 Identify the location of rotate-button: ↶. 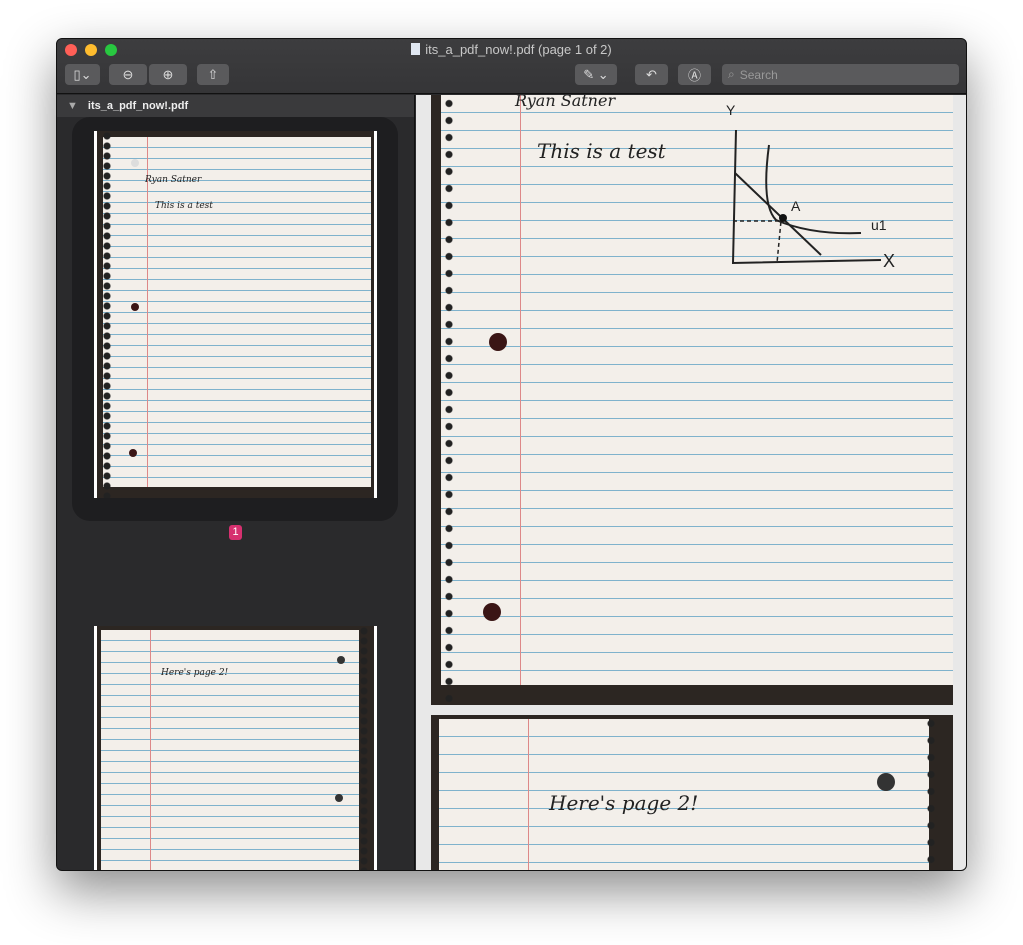
(651, 74).